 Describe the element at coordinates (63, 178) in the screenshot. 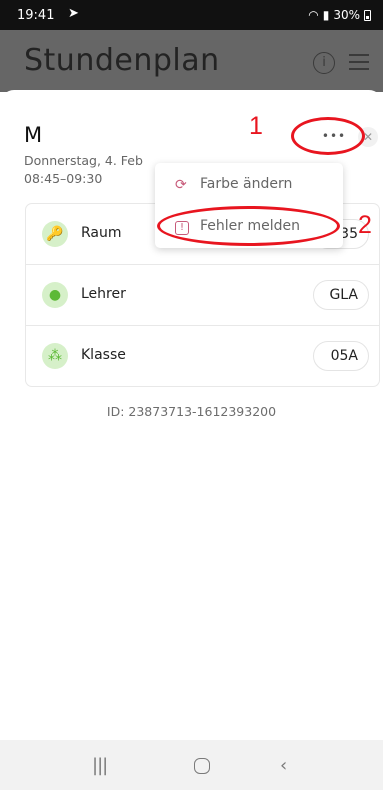

I see `lesson-time: 08:45–09:30` at that location.